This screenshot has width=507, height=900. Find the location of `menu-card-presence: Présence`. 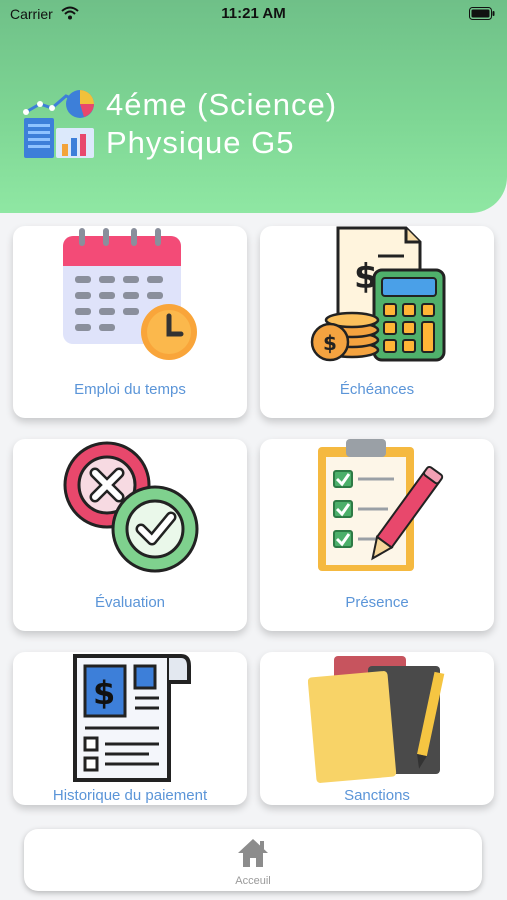

menu-card-presence: Présence is located at coordinates (377, 535).